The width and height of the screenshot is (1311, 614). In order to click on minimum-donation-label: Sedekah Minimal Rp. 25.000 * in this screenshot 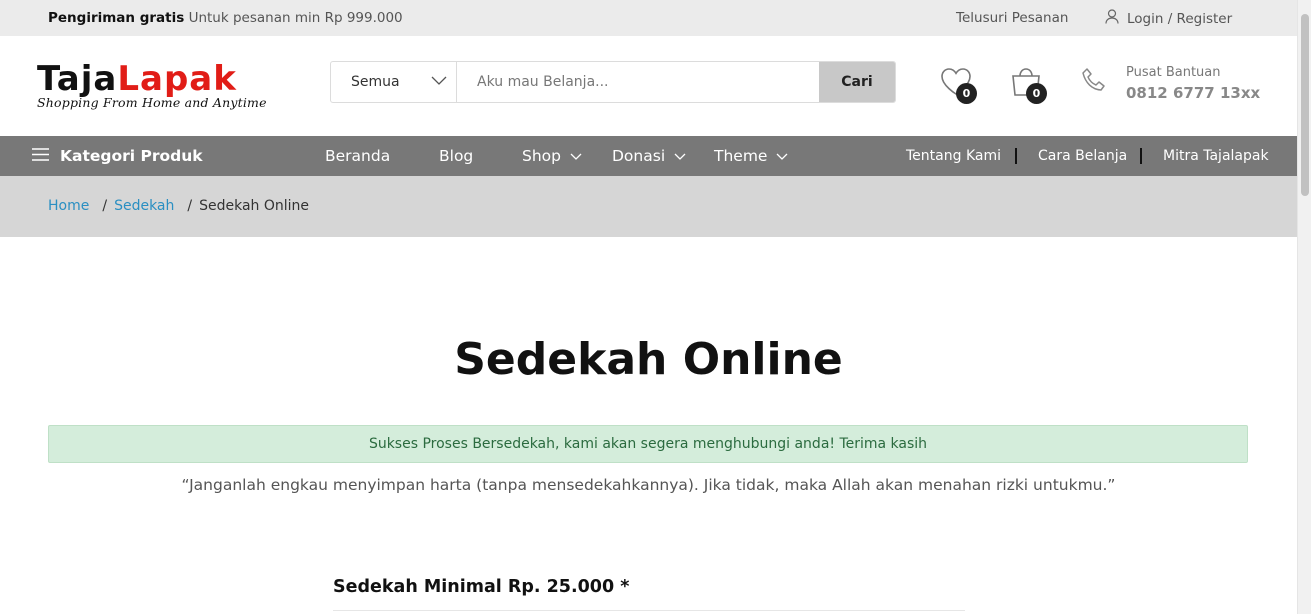, I will do `click(481, 587)`.